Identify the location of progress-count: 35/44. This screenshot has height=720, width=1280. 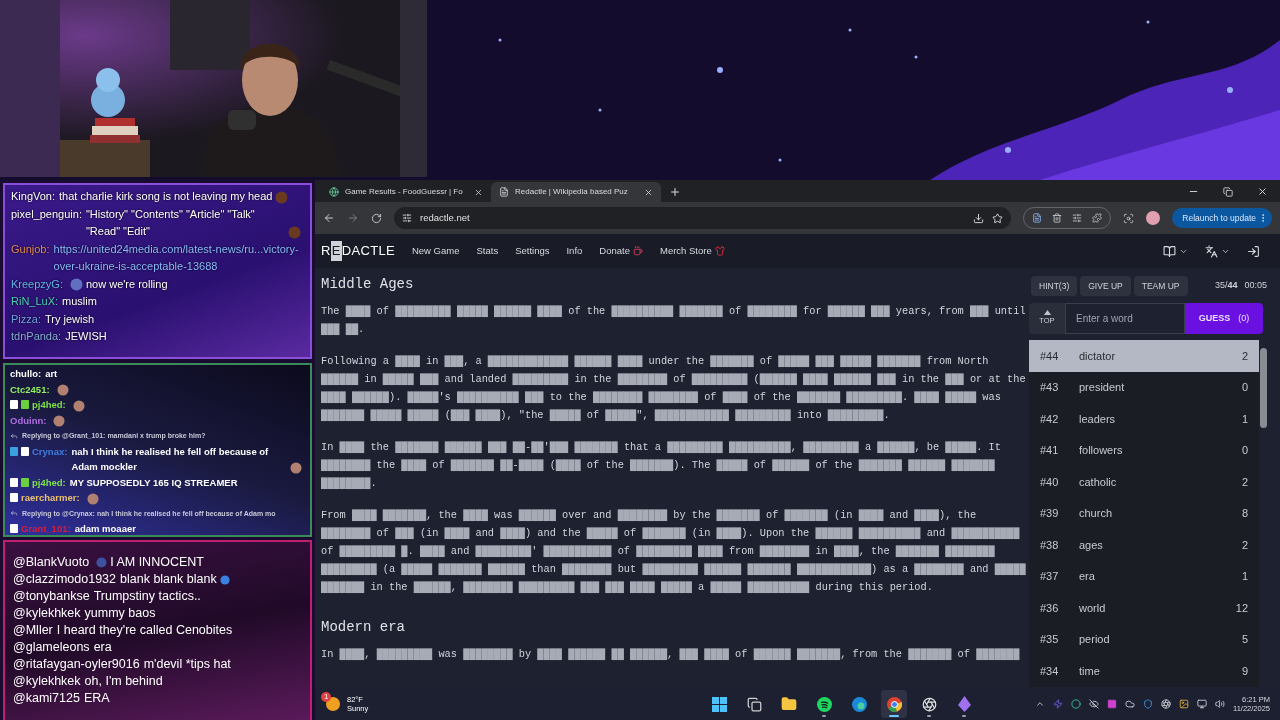
(1226, 286).